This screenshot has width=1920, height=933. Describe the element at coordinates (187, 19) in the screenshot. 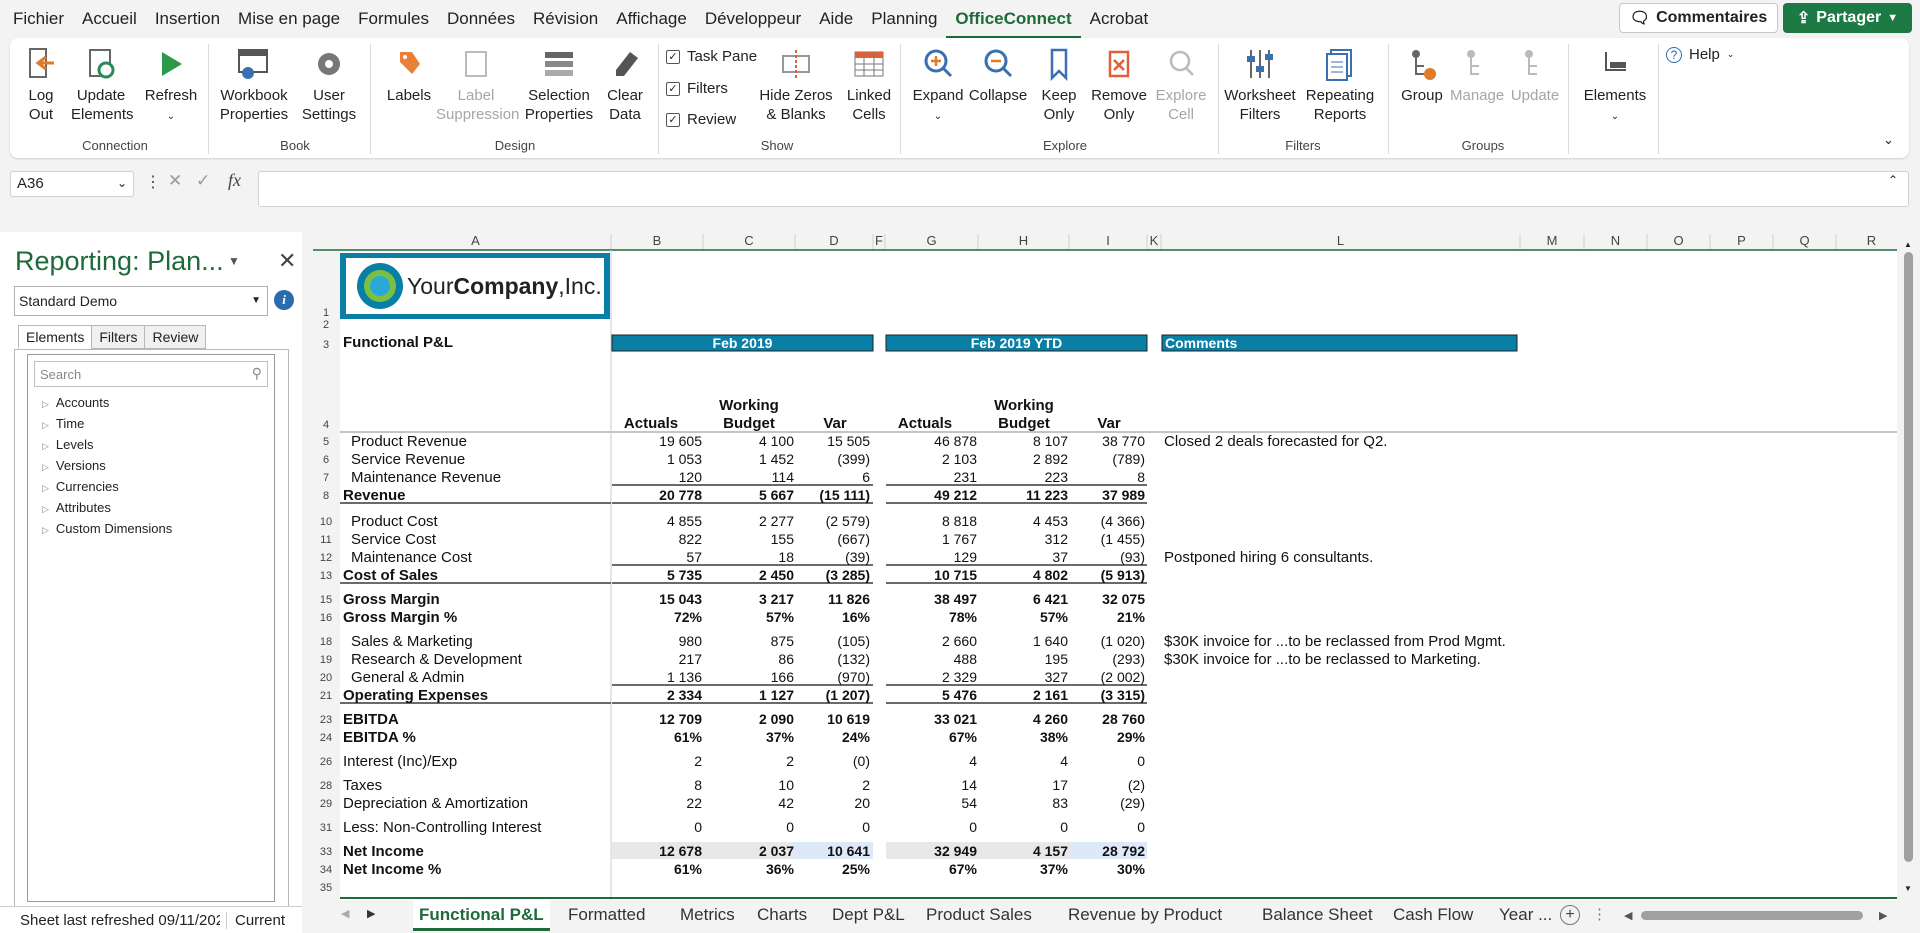

I see `menu-insertion: Insertion` at that location.